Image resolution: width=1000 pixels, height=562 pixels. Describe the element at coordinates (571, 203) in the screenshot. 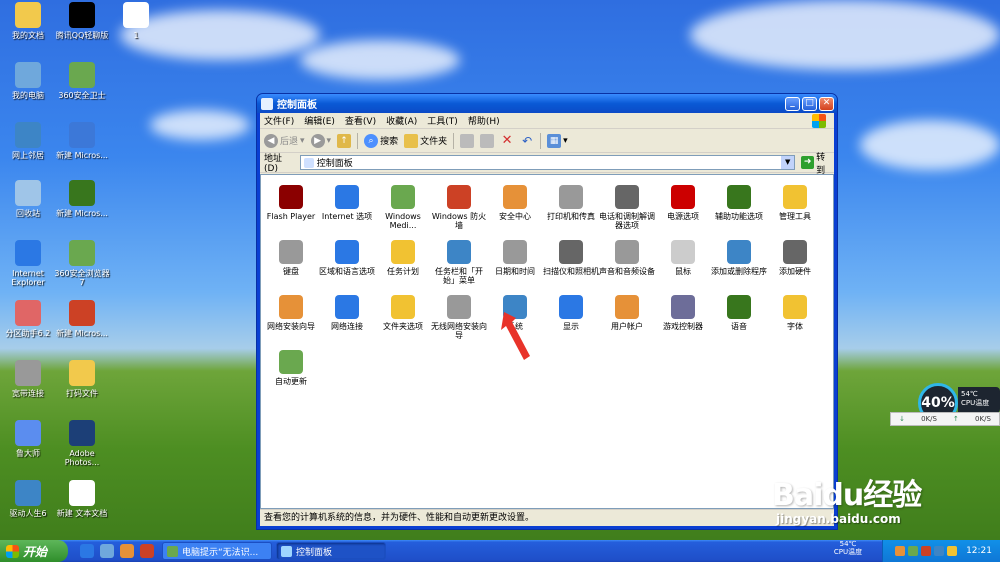

I see `control-panel-item: 打印机和传真` at that location.